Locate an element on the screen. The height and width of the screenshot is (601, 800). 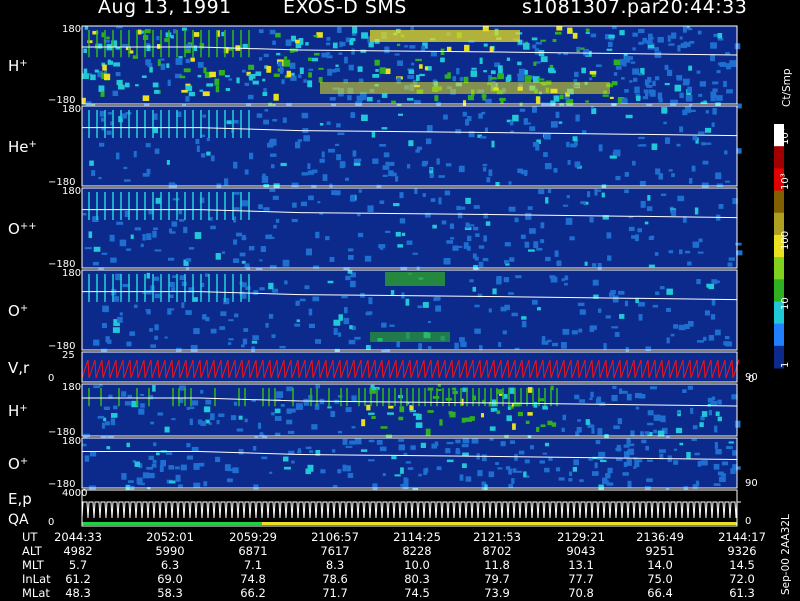
table-cell: 72.0 is located at coordinates (742, 579).